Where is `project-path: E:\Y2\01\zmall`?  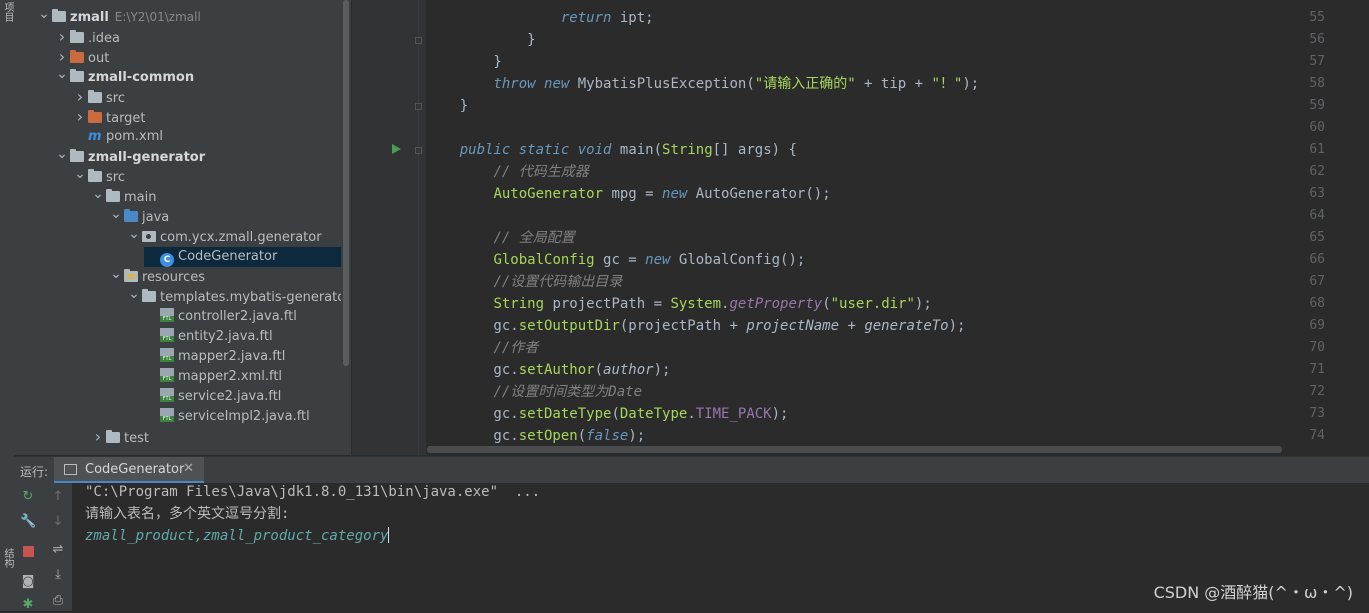 project-path: E:\Y2\01\zmall is located at coordinates (157, 17).